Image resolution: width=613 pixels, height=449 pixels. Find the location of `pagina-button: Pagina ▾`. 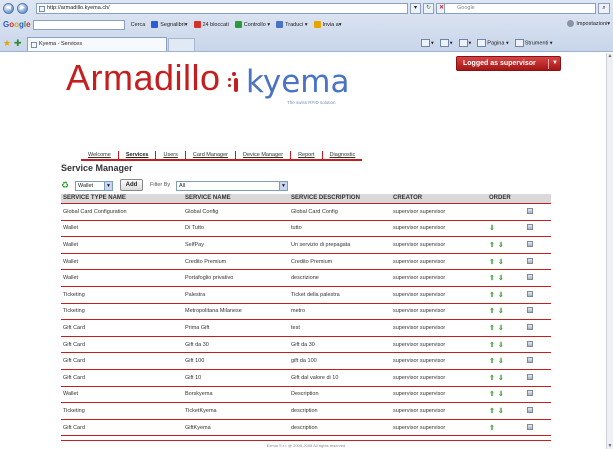

pagina-button: Pagina ▾ is located at coordinates (493, 43).